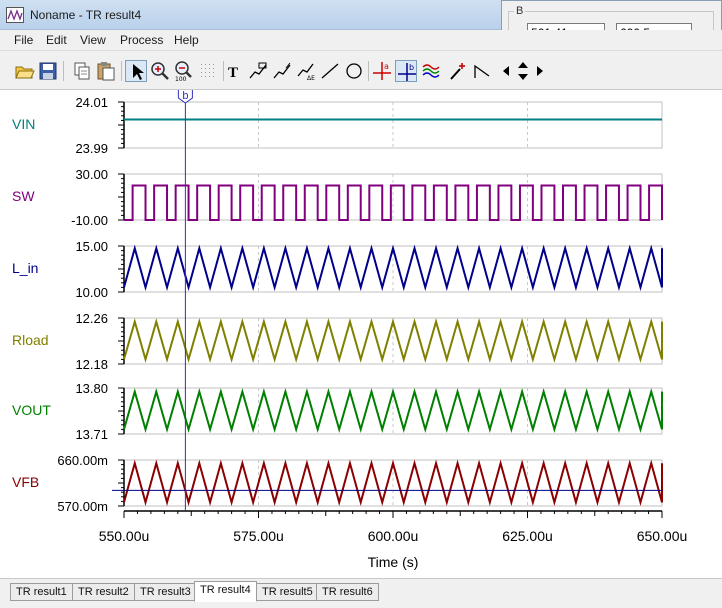 Image resolution: width=722 pixels, height=608 pixels. I want to click on x-tick-label: 650.00u, so click(662, 536).